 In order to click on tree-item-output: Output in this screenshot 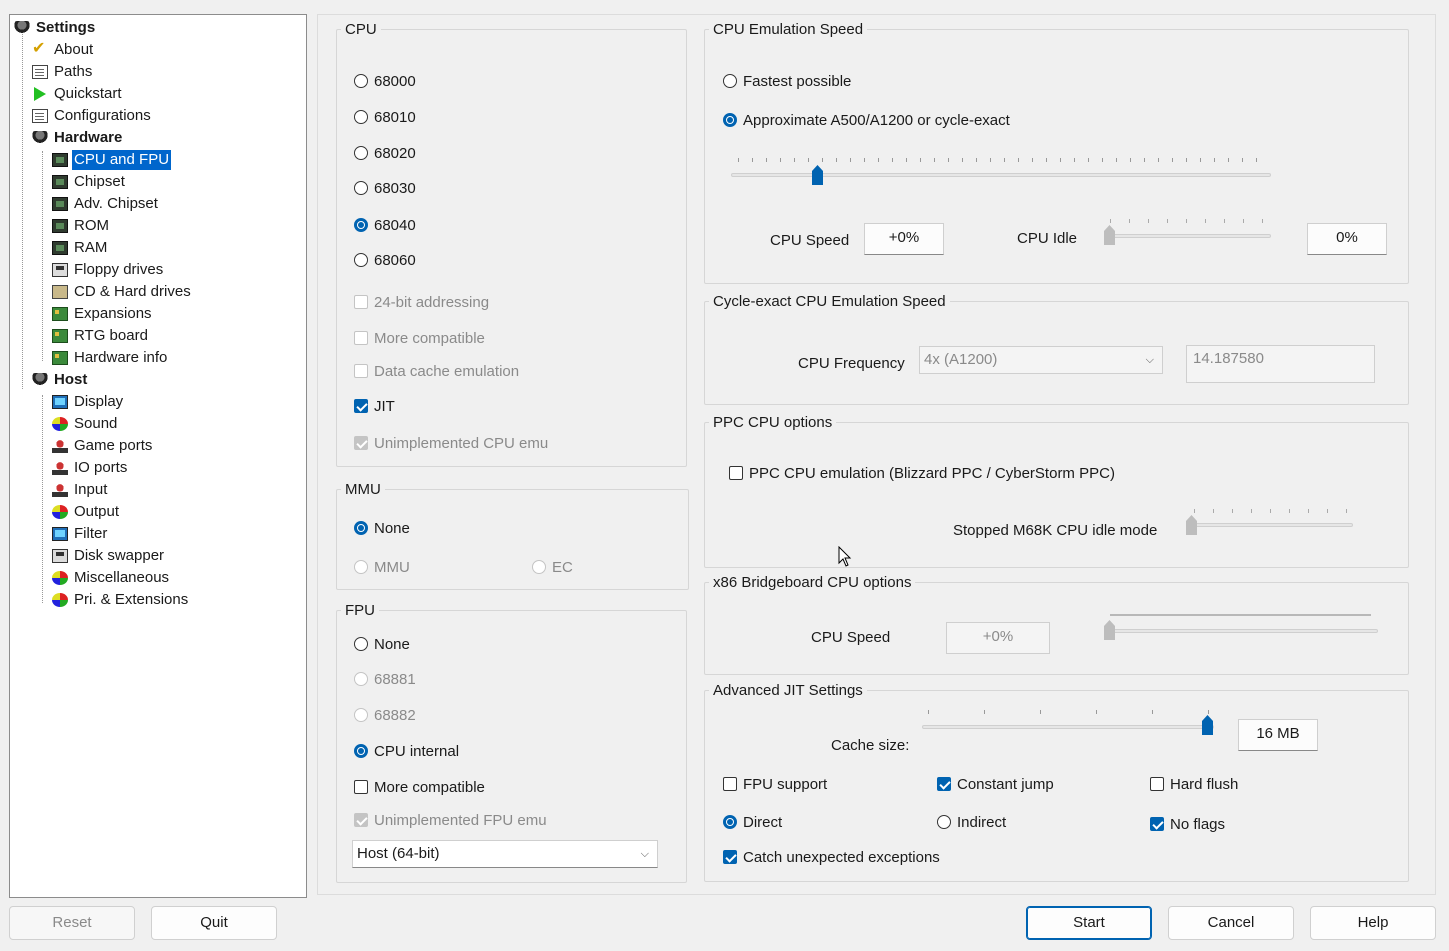, I will do `click(86, 512)`.